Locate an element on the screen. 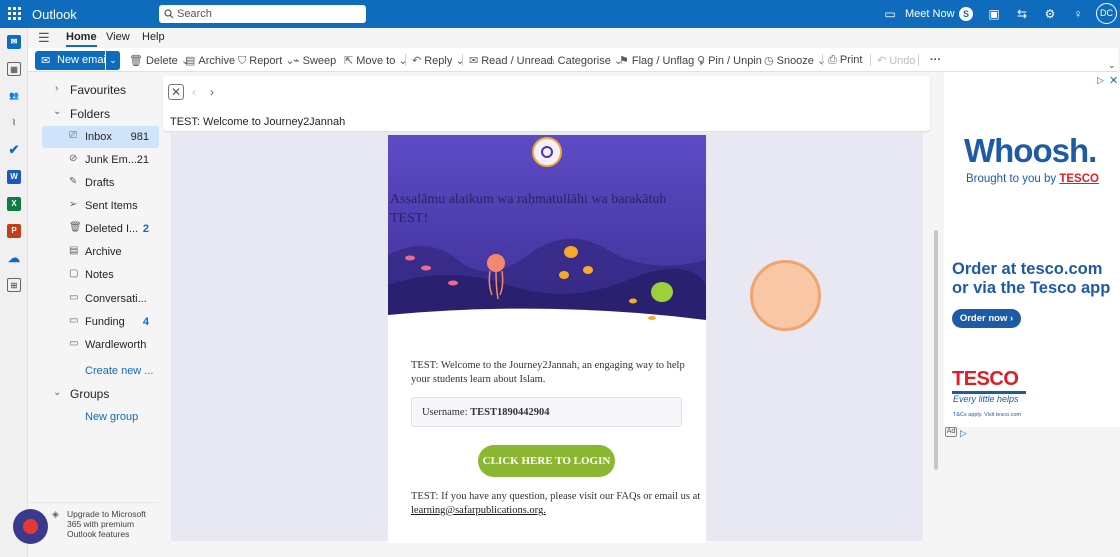 This screenshot has width=1120, height=557. folder-count: 4 is located at coordinates (145, 322).